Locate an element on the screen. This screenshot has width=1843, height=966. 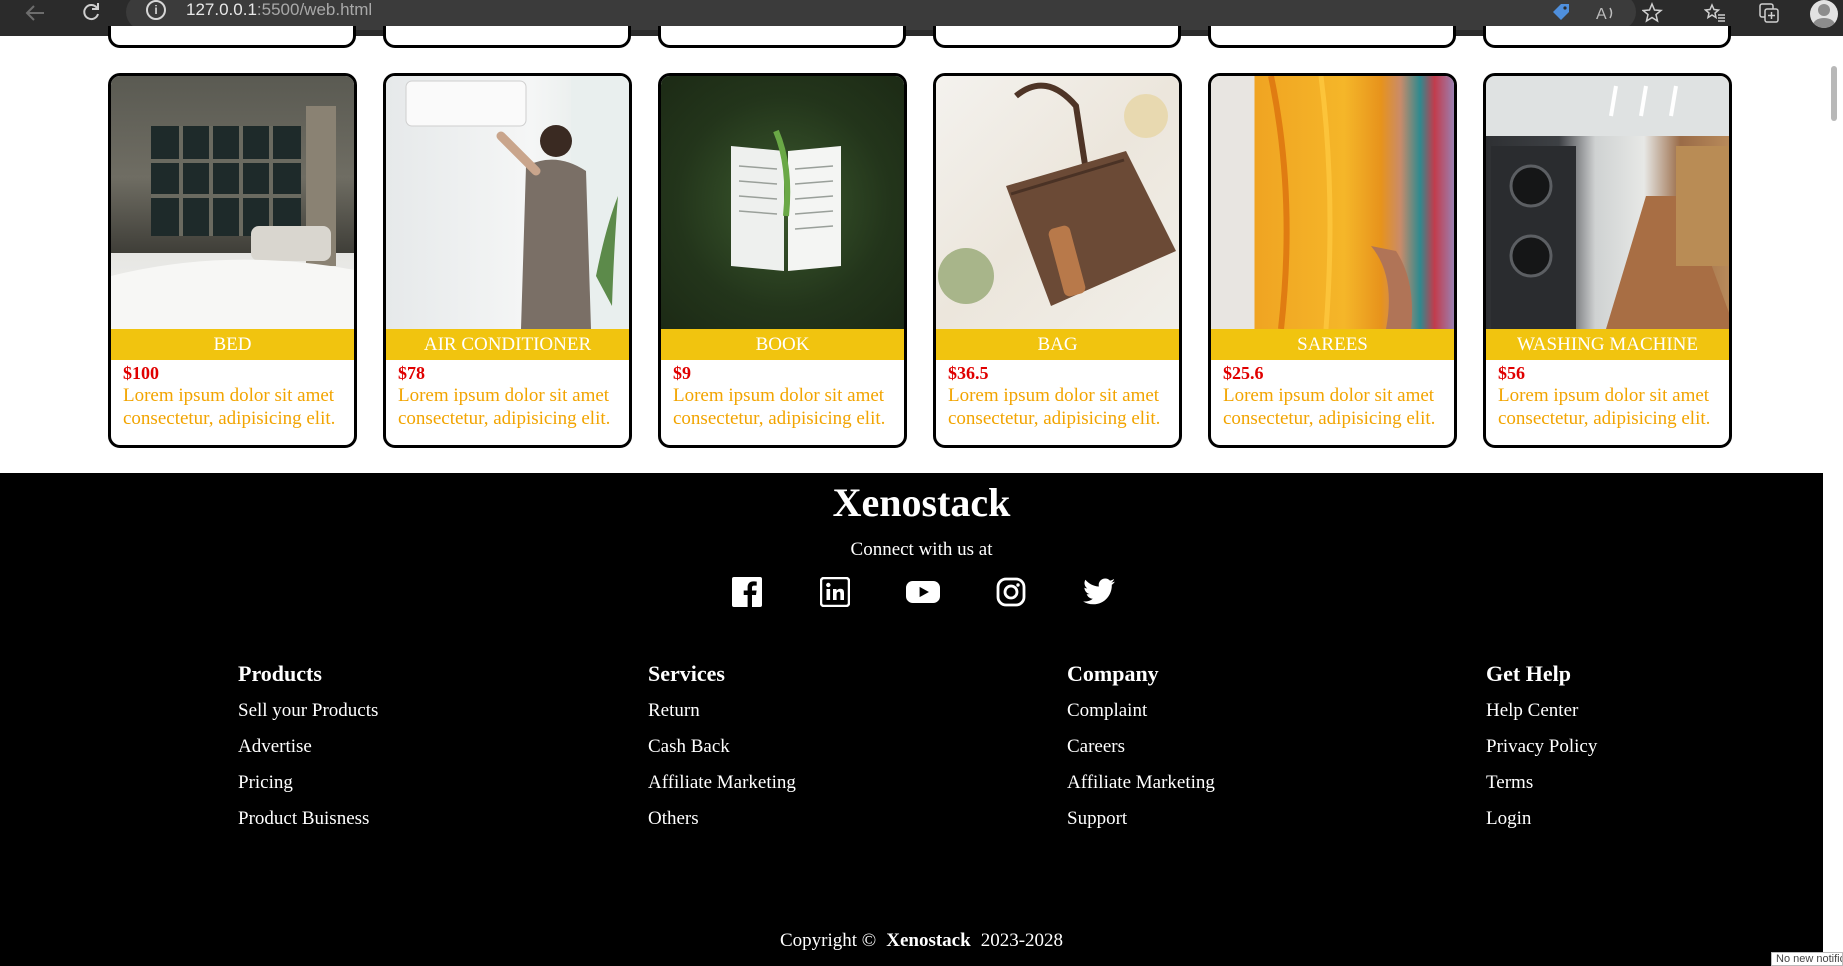
url-text: 127.0.0.1:5500/web.html is located at coordinates (279, 10).